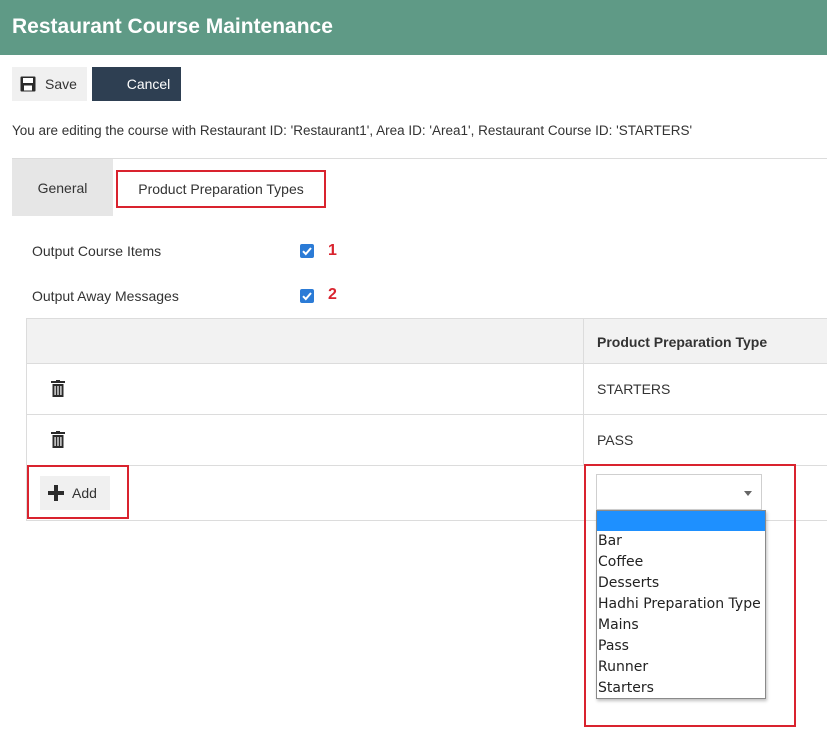 This screenshot has height=748, width=827. I want to click on dropdown-option: Starters, so click(681, 688).